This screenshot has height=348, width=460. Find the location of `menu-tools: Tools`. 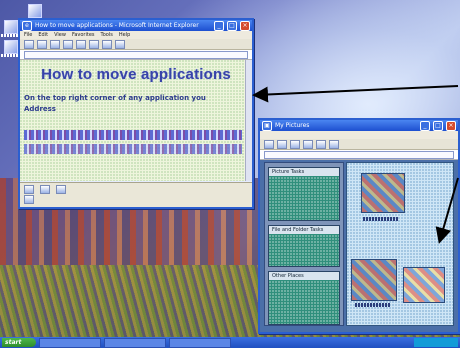

menu-tools: Tools is located at coordinates (107, 35).